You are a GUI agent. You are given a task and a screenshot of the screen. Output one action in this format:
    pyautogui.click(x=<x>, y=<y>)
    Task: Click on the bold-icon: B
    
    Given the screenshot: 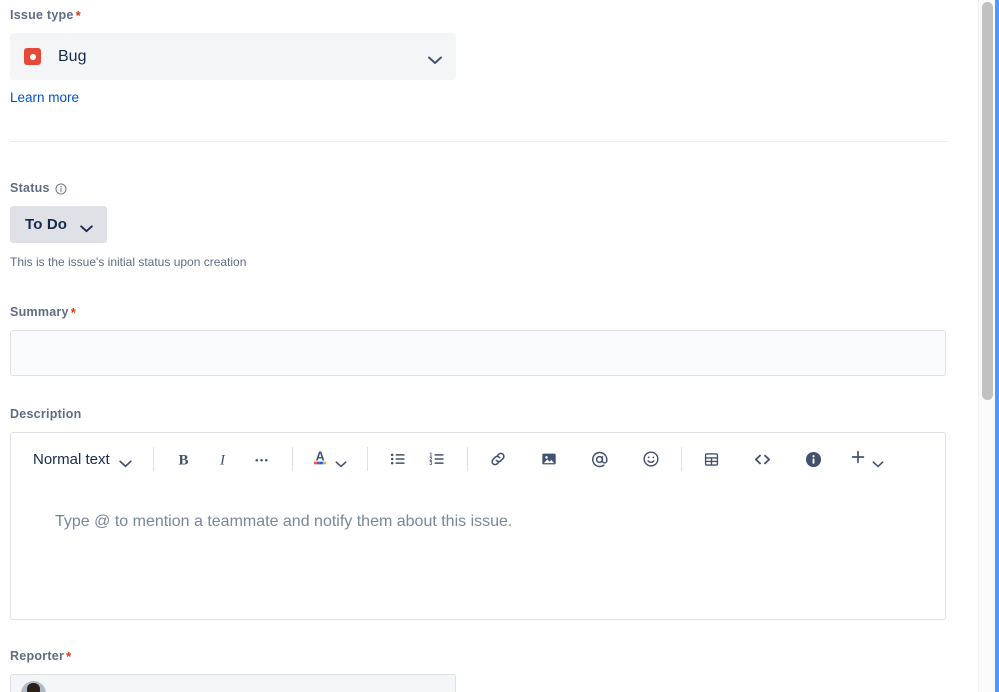 What is the action you would take?
    pyautogui.click(x=184, y=459)
    